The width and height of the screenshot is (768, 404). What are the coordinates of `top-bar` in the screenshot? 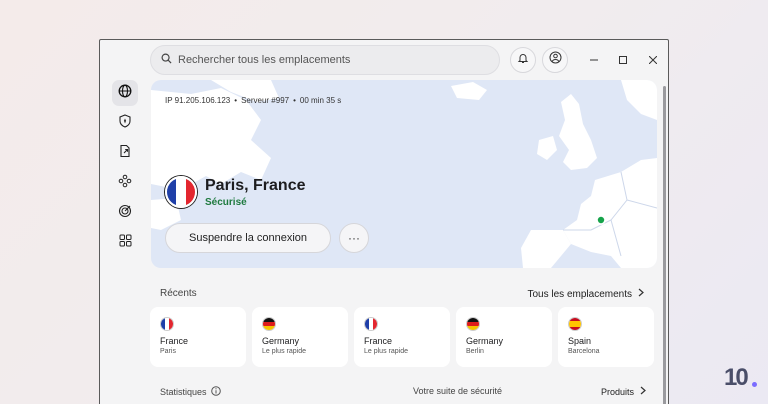 It's located at (384, 60).